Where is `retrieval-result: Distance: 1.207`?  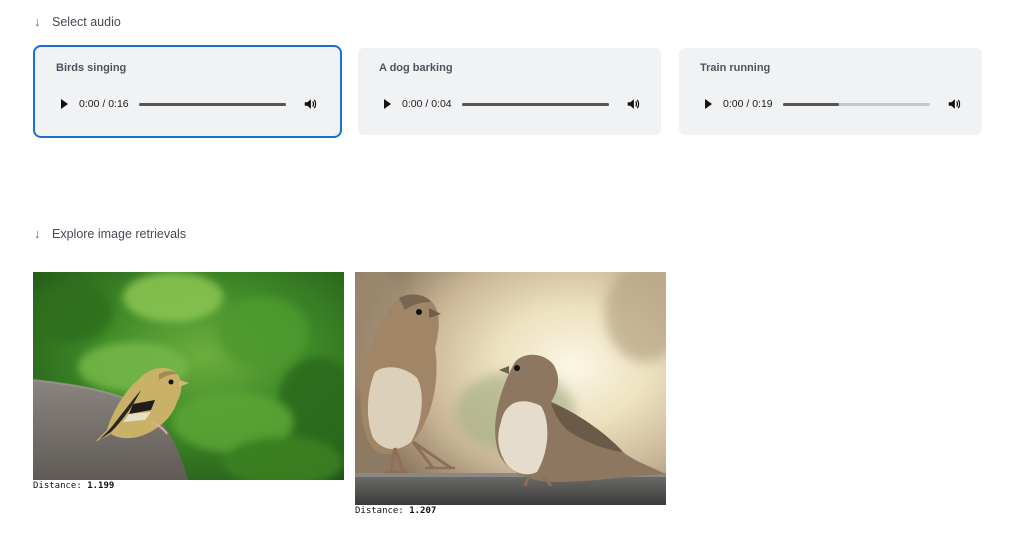
retrieval-result: Distance: 1.207 is located at coordinates (510, 394).